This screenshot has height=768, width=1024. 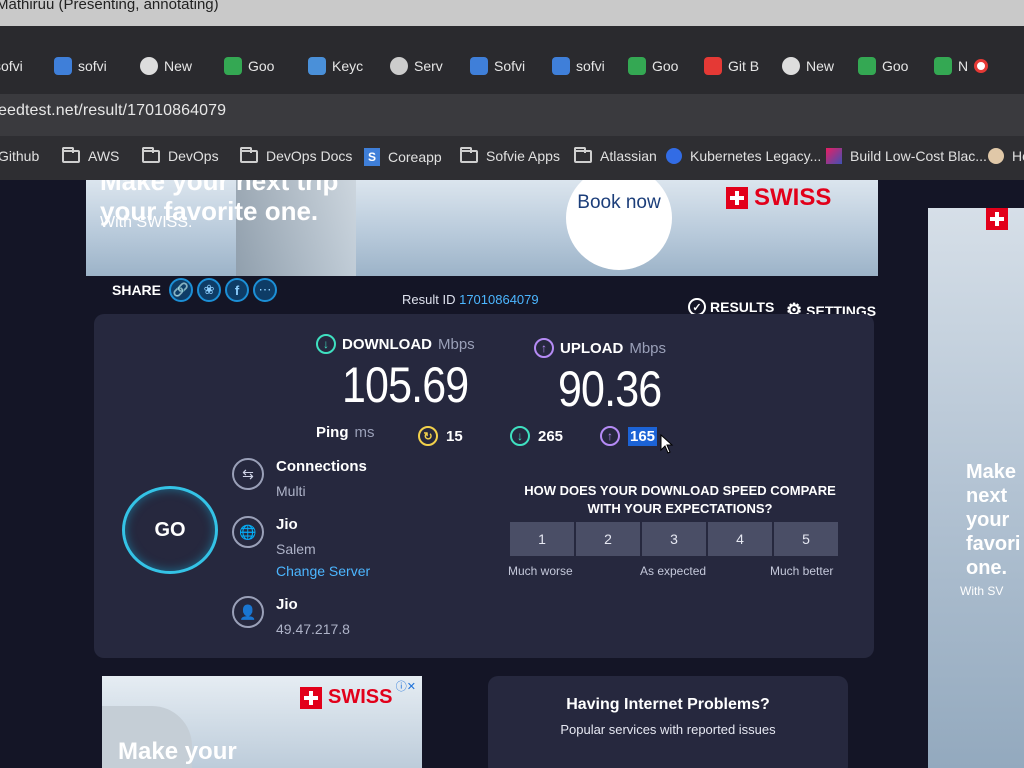 What do you see at coordinates (500, 66) in the screenshot?
I see `browser-tab: Sofvi` at bounding box center [500, 66].